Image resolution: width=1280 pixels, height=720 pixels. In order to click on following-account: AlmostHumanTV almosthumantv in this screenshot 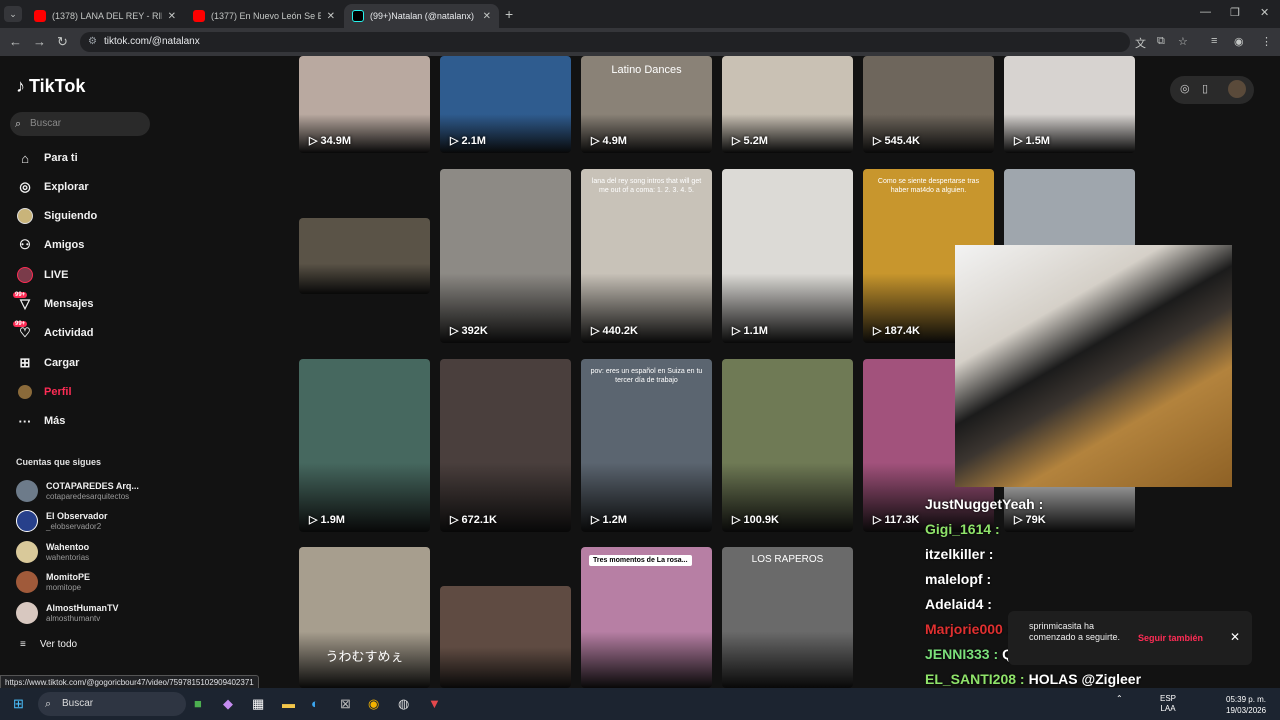, I will do `click(67, 613)`.